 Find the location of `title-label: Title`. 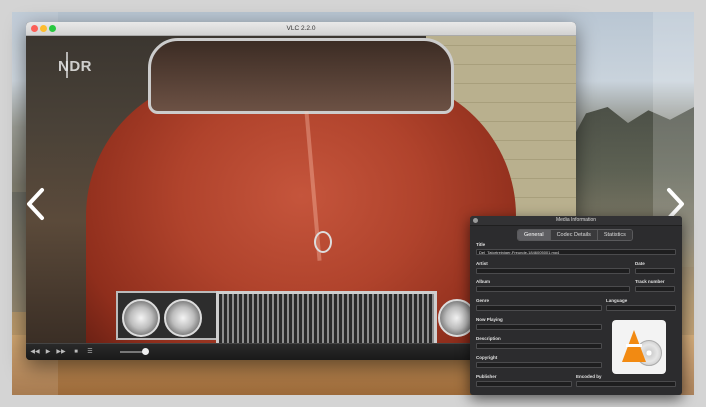

title-label: Title is located at coordinates (481, 244).